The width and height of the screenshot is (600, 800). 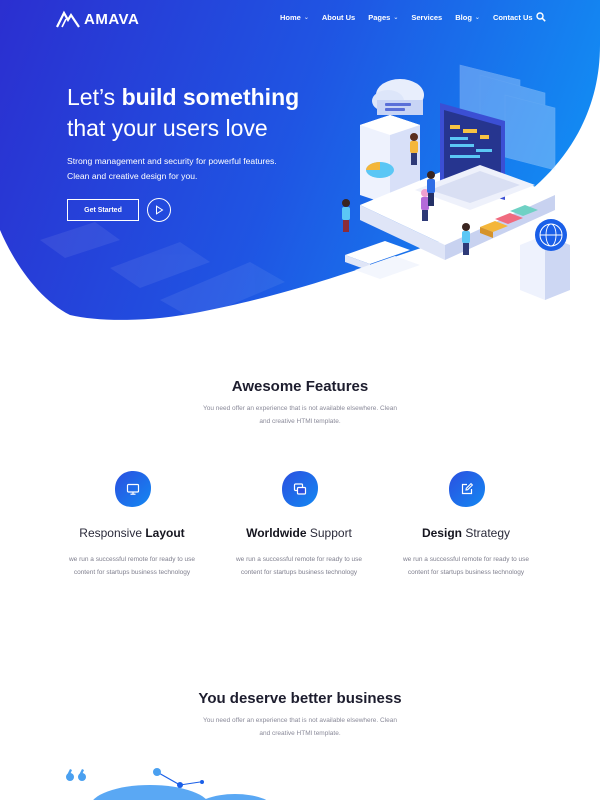 I want to click on monitor-icon, so click(x=133, y=489).